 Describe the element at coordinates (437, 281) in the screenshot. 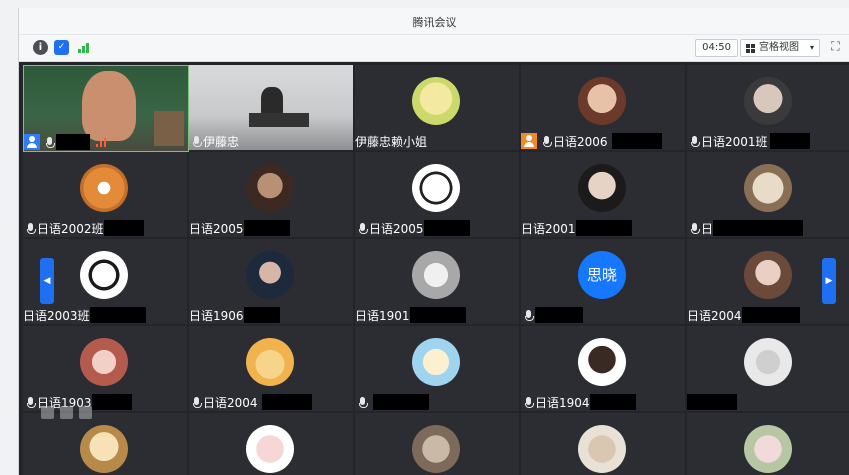

I see `participant-tile: 日语1901` at that location.